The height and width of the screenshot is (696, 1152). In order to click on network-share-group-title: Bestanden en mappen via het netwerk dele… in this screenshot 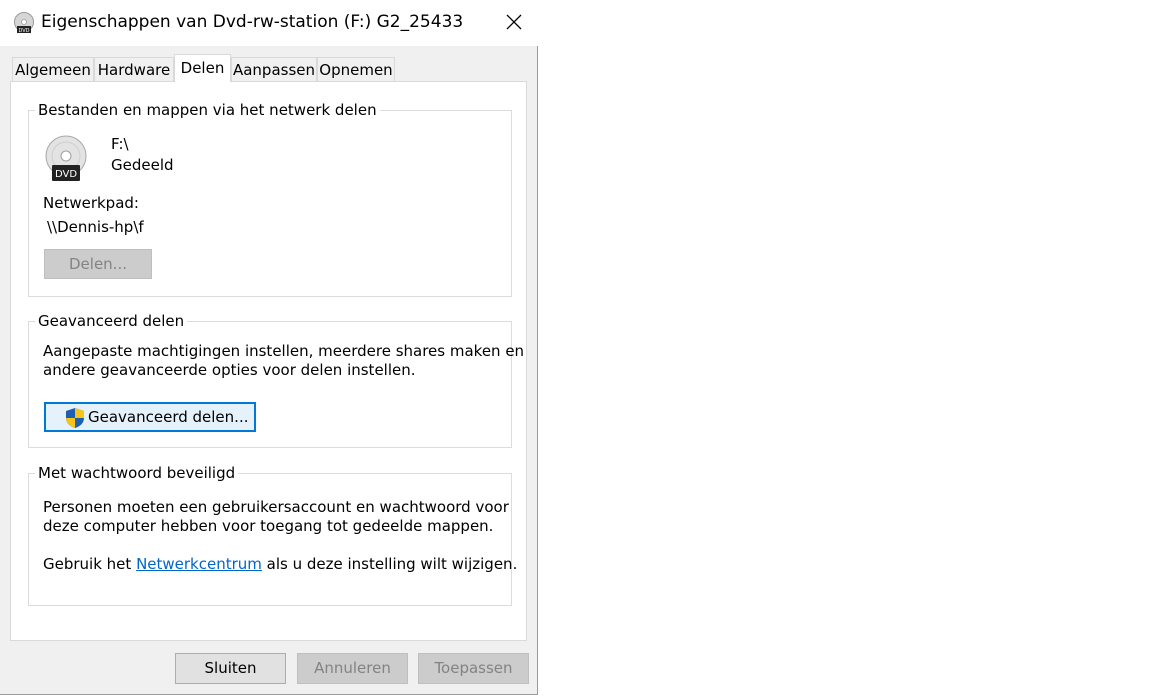, I will do `click(207, 110)`.